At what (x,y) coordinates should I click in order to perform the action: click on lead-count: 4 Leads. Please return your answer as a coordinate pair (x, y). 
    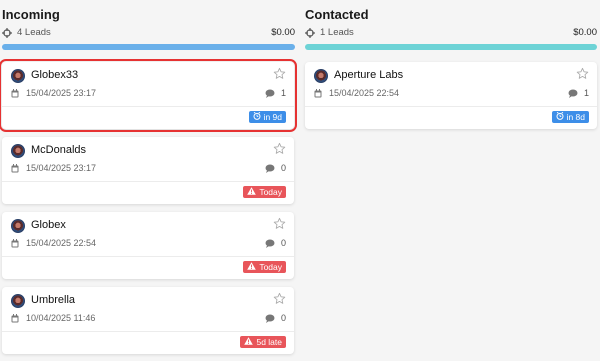
    Looking at the image, I should click on (34, 32).